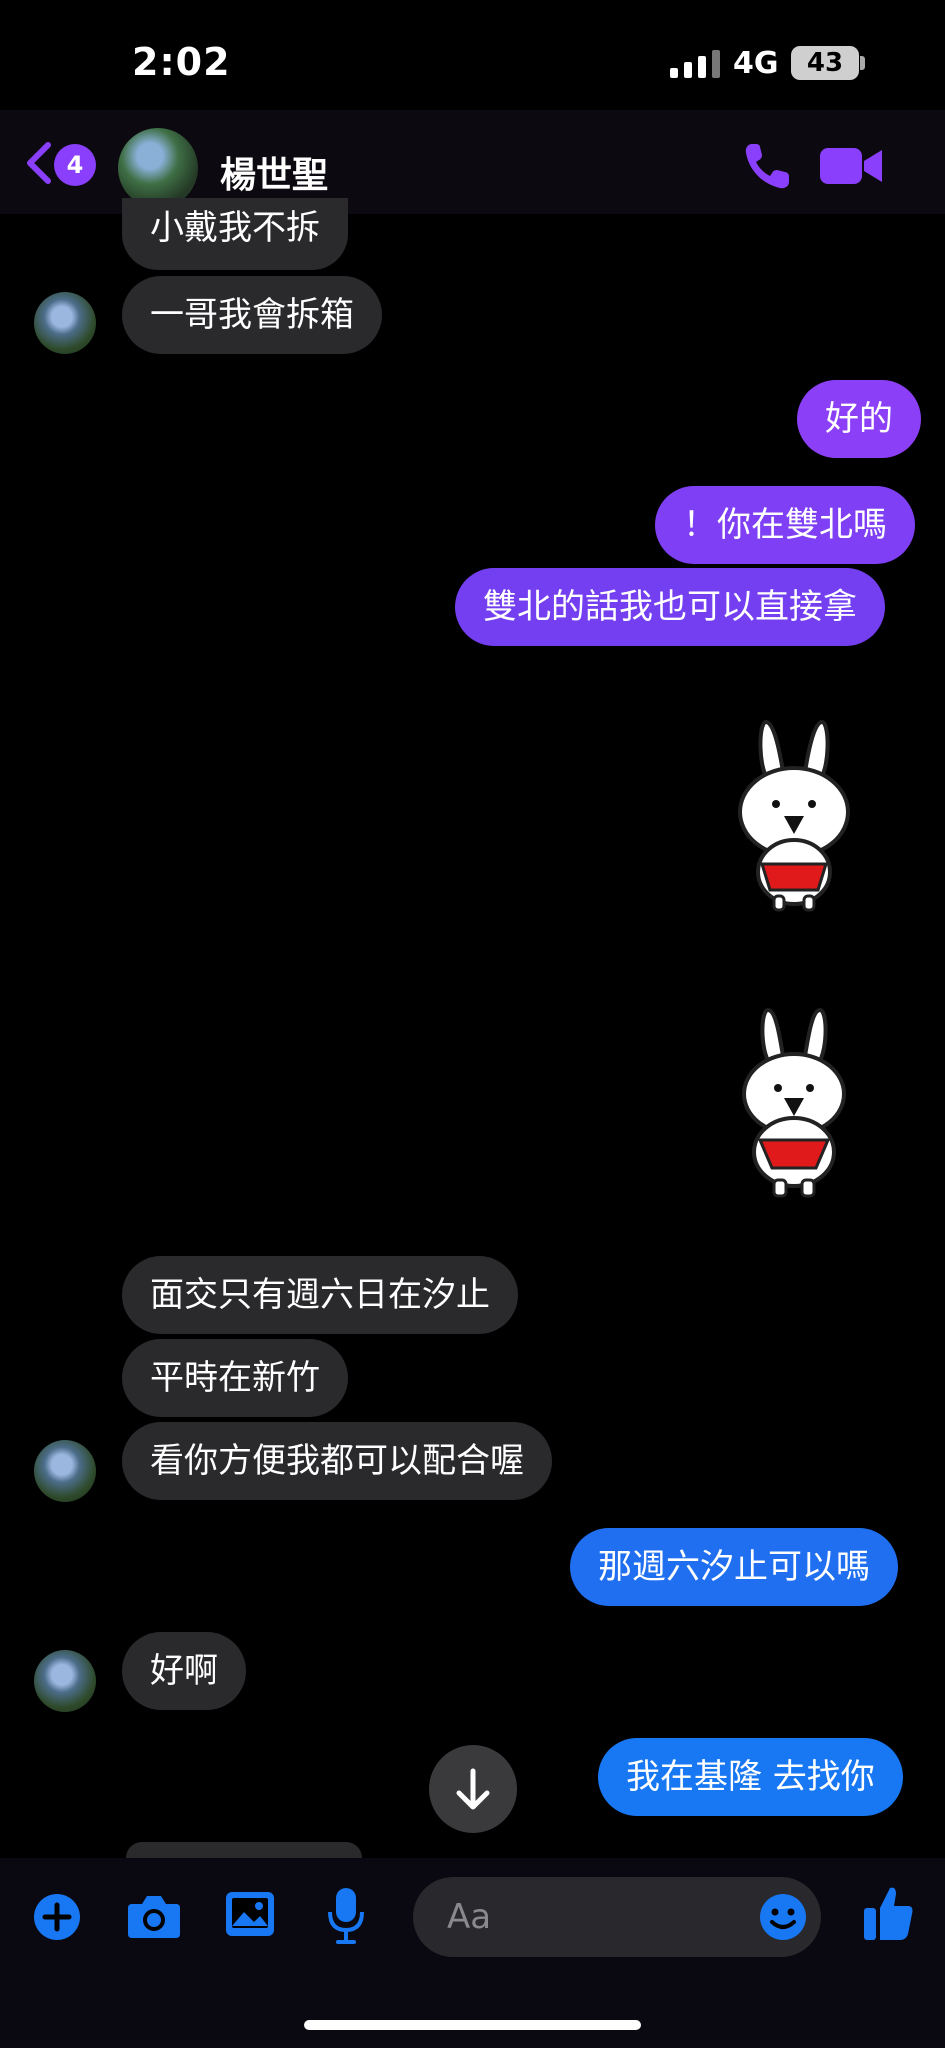  I want to click on message-outgoing: ！你在雙北嗎, so click(785, 525).